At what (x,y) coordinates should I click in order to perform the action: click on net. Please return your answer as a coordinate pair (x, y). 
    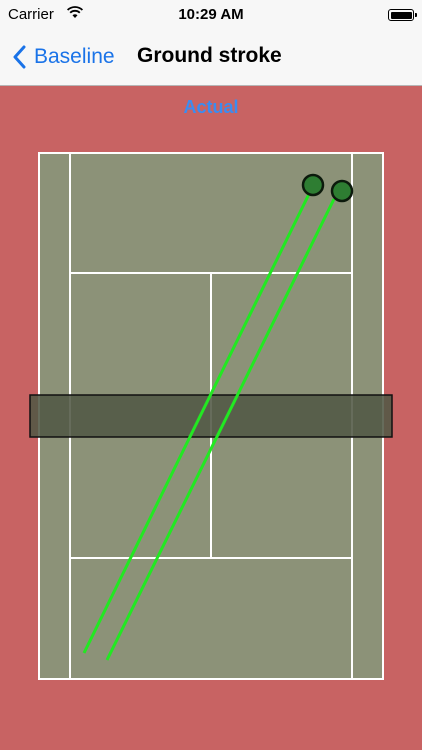
    Looking at the image, I should click on (211, 416).